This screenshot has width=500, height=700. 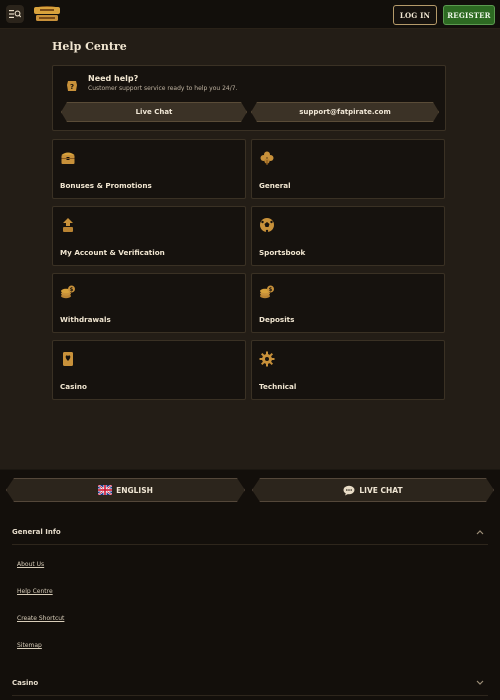 What do you see at coordinates (68, 225) in the screenshot?
I see `user-upload-icon` at bounding box center [68, 225].